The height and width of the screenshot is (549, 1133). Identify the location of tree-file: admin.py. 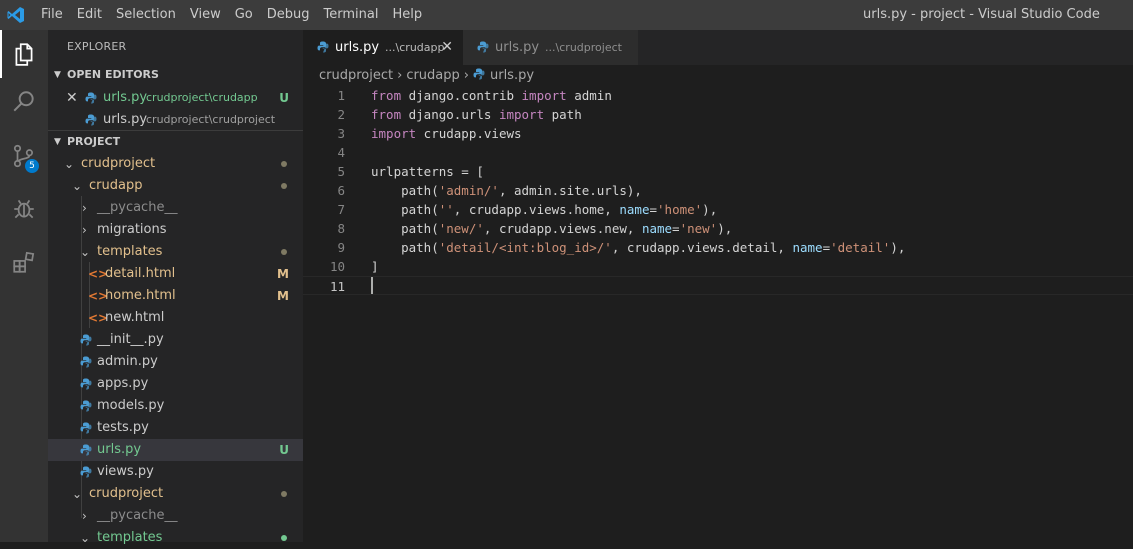
(175, 362).